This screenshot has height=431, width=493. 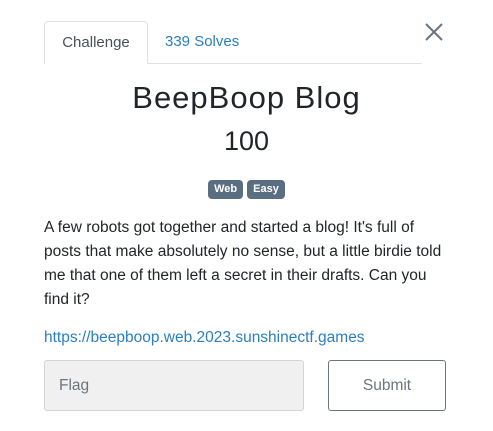 What do you see at coordinates (246, 141) in the screenshot?
I see `challenge-points: 100` at bounding box center [246, 141].